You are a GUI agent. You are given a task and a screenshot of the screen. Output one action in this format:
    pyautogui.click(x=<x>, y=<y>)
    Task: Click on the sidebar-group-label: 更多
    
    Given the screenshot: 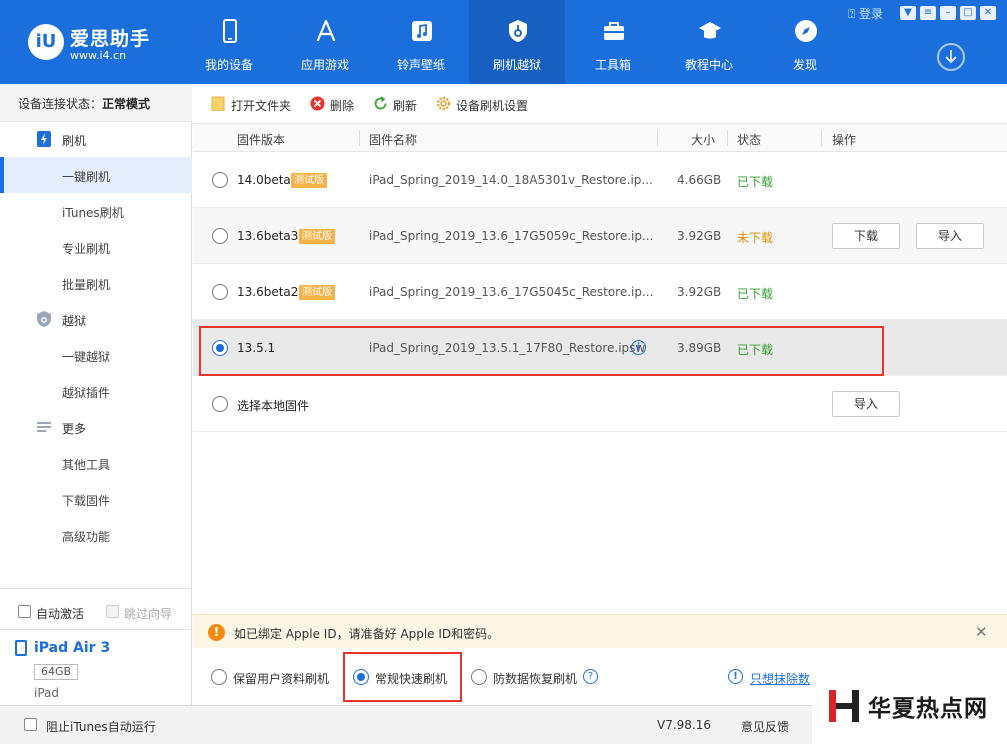 What is the action you would take?
    pyautogui.click(x=74, y=429)
    